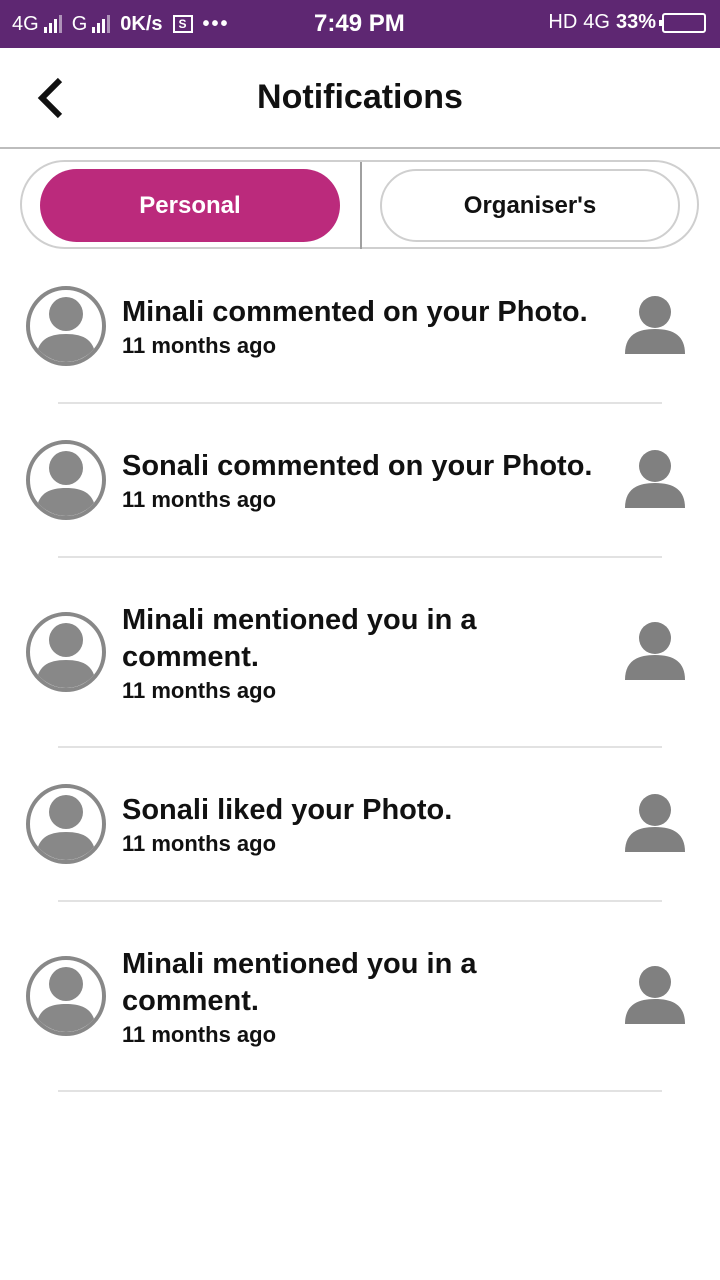  I want to click on status-bar: 4G G 0K/s S ••• 7:49 PM HD 4G 33%, so click(360, 24).